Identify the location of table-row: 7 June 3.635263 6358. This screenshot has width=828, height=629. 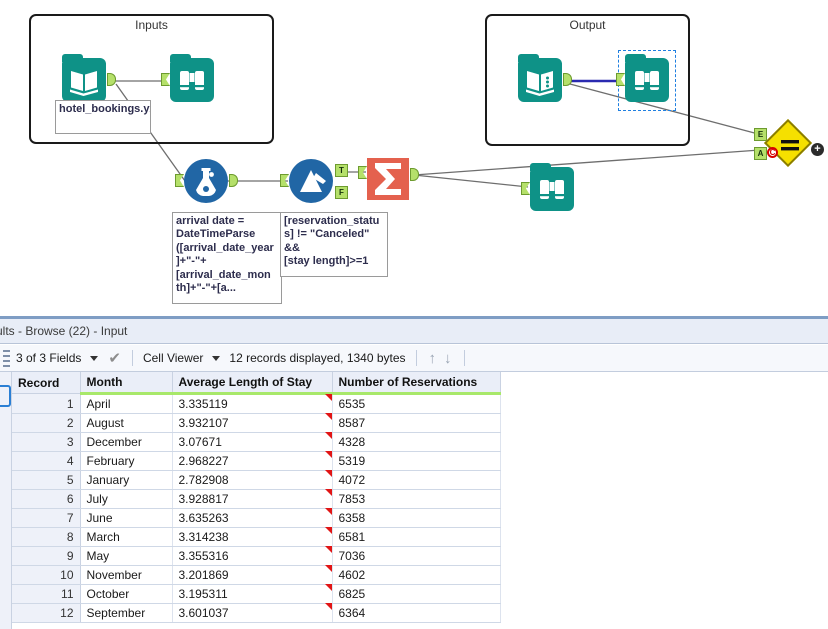
(256, 517).